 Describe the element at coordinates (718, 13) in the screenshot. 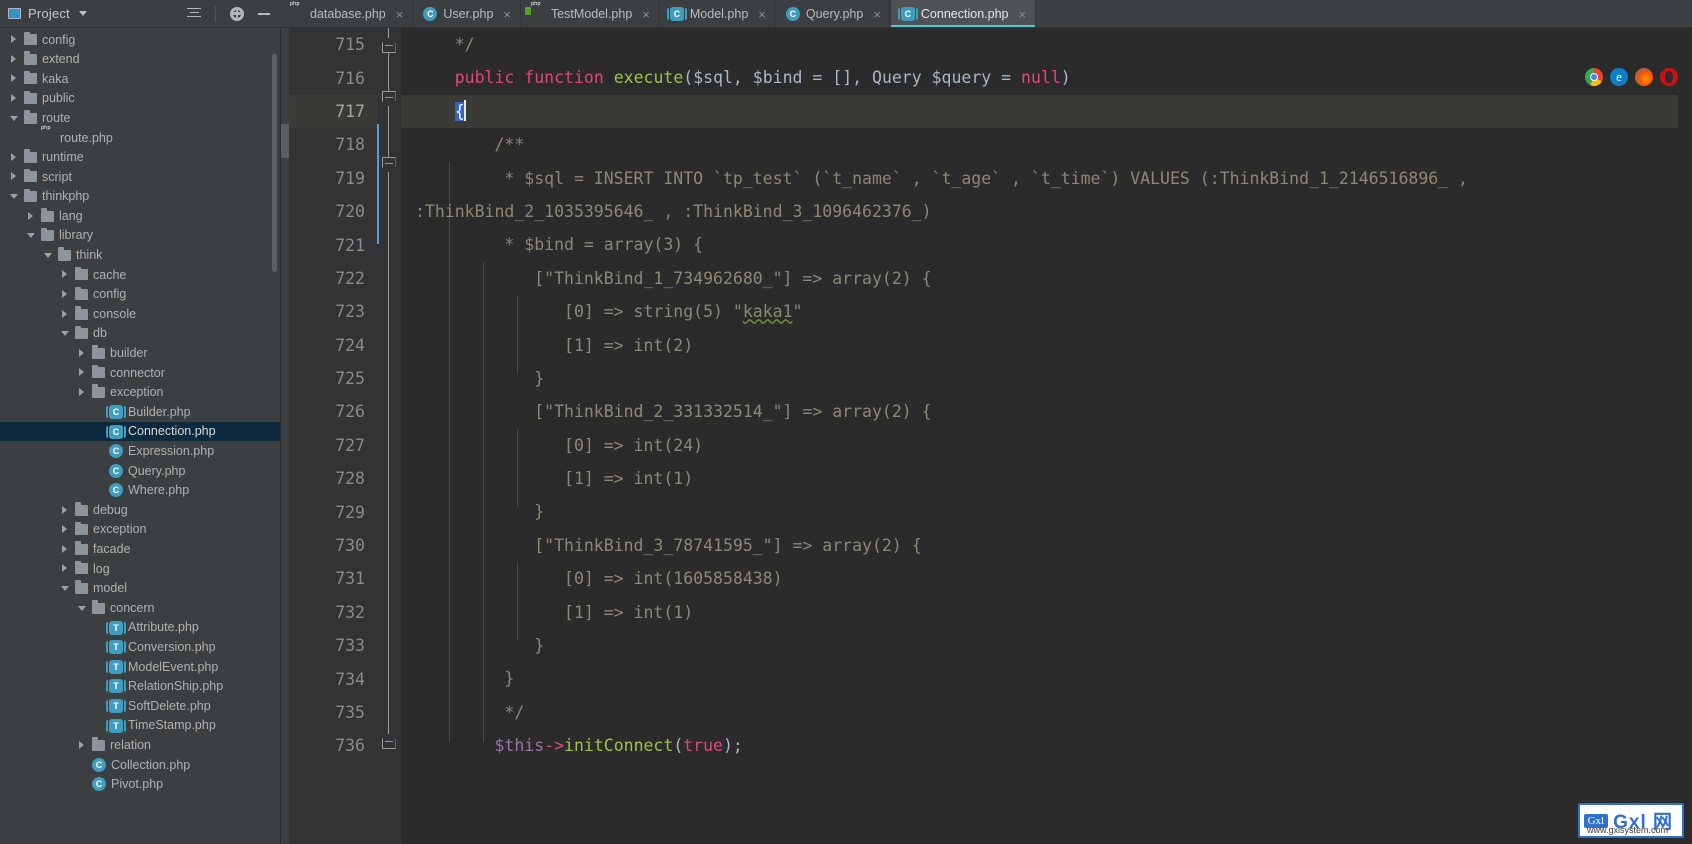

I see `editor-tab-model-php: C Model.php ×` at that location.